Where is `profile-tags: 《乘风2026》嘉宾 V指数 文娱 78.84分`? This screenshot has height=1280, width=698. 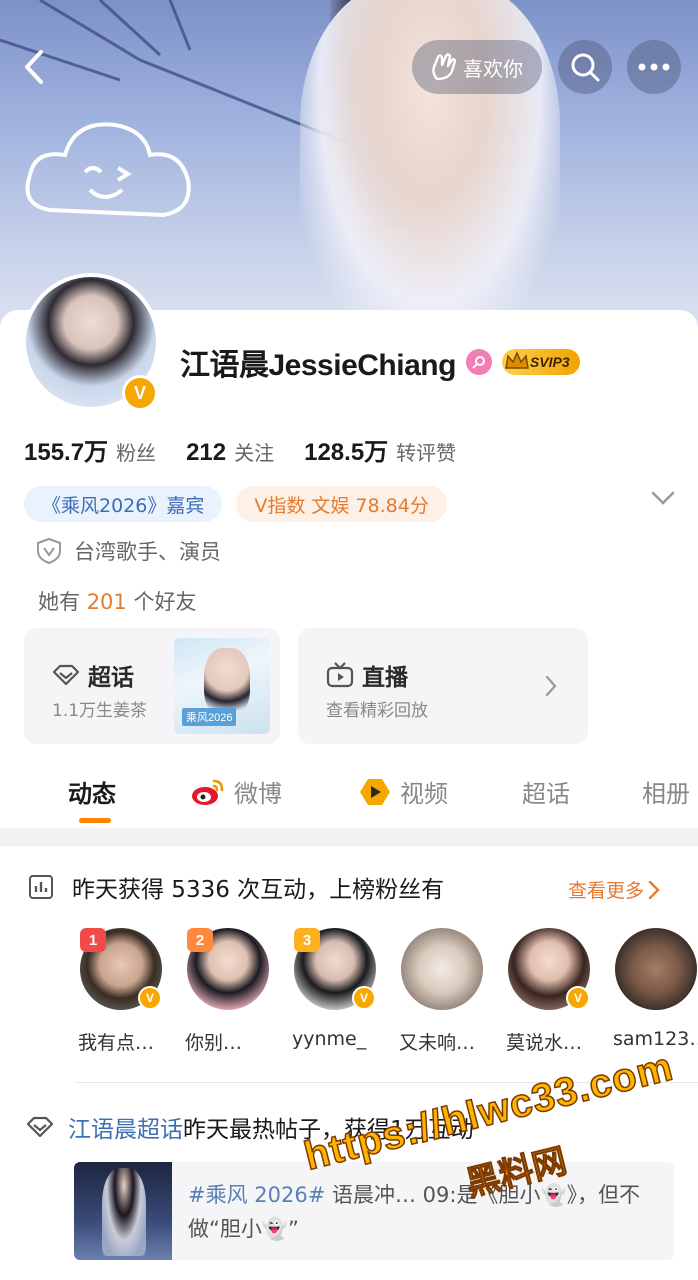 profile-tags: 《乘风2026》嘉宾 V指数 文娱 78.84分 is located at coordinates (235, 504).